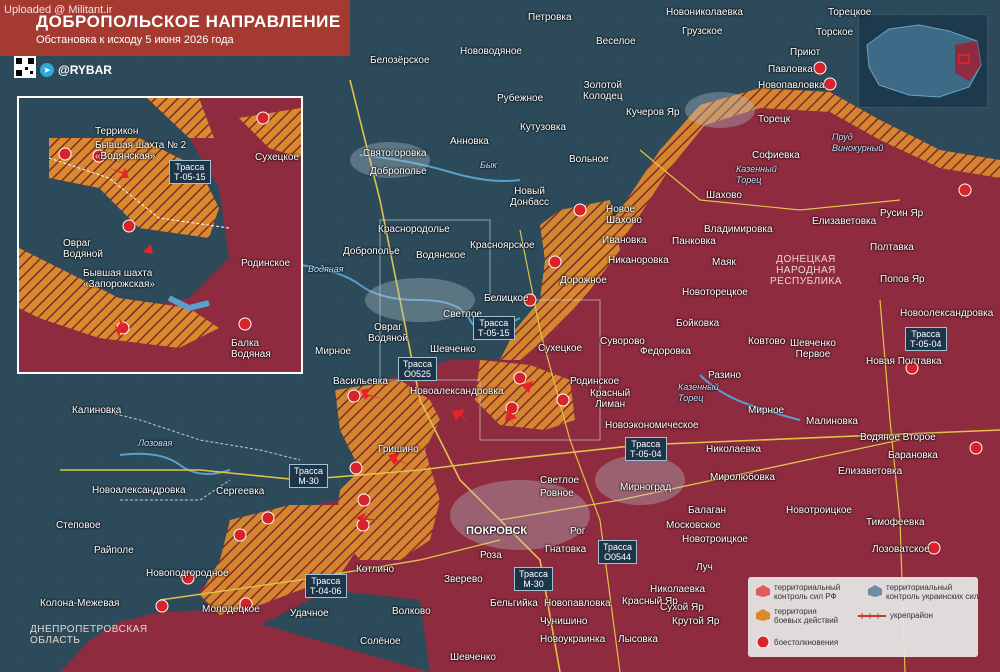 The height and width of the screenshot is (672, 1000). I want to click on road-sign-t0504-e: Трасса Т-05-04, so click(926, 339).